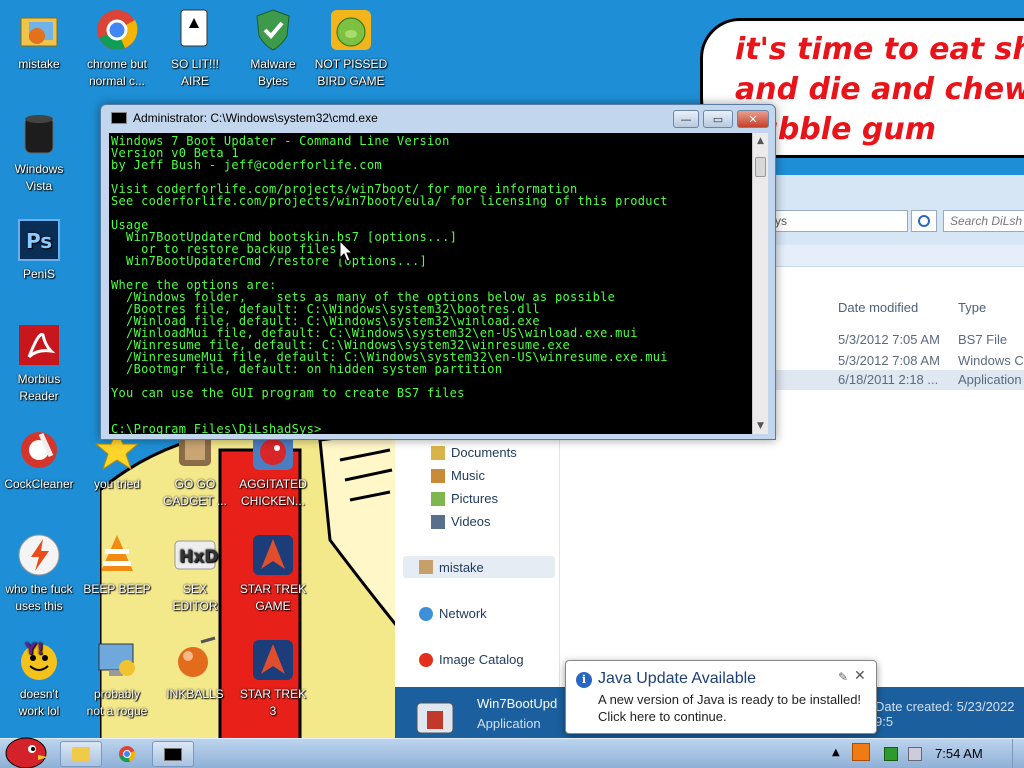 The width and height of the screenshot is (1024, 768). I want to click on desktop-icon-solitaire: SO LIT!!! AIRE, so click(195, 48).